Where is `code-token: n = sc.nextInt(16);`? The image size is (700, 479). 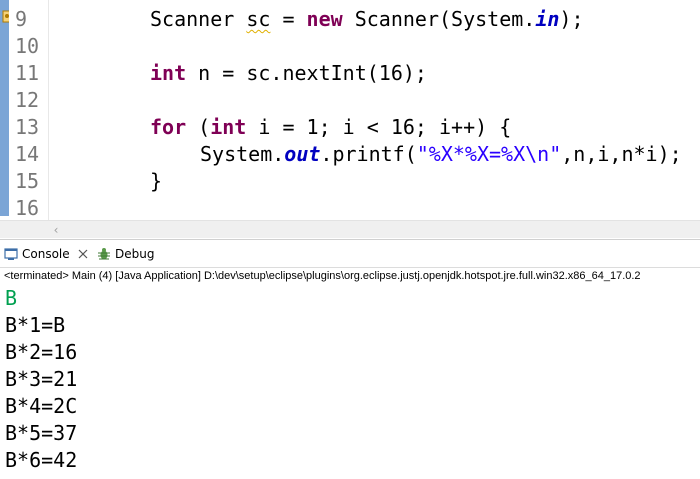 code-token: n = sc.nextInt(16); is located at coordinates (306, 73).